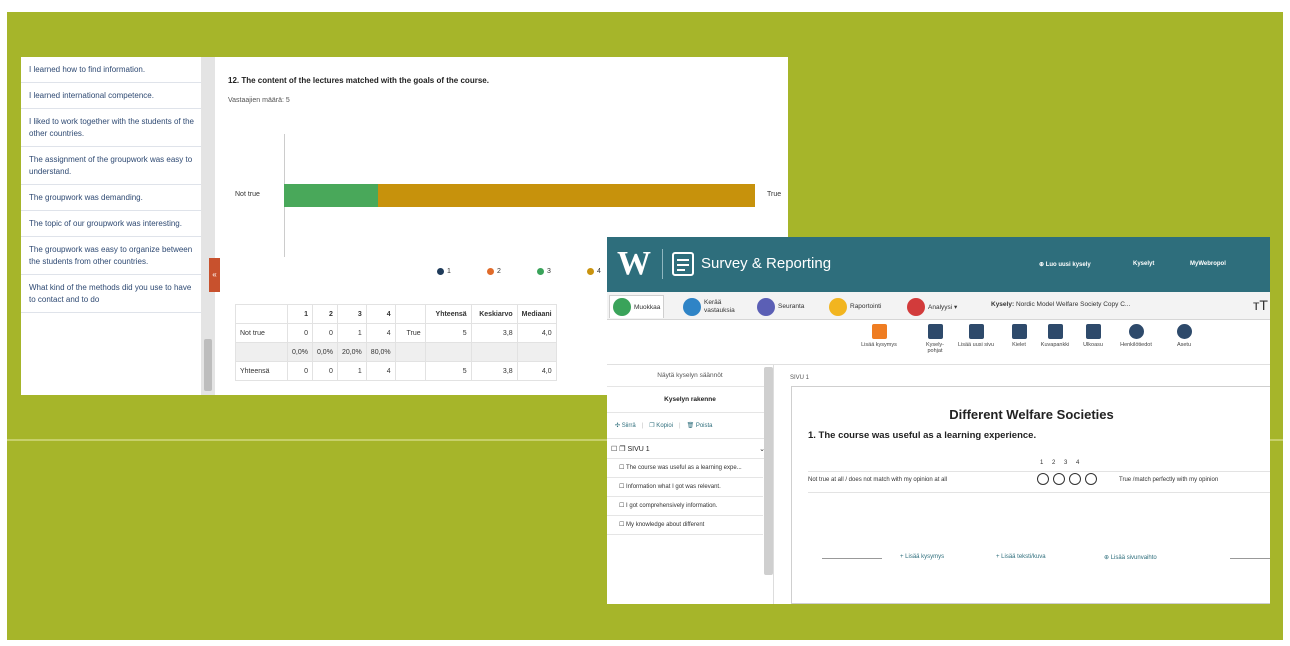 This screenshot has height=646, width=1290. Describe the element at coordinates (855, 306) in the screenshot. I see `tab-reporting: Raportointi` at that location.